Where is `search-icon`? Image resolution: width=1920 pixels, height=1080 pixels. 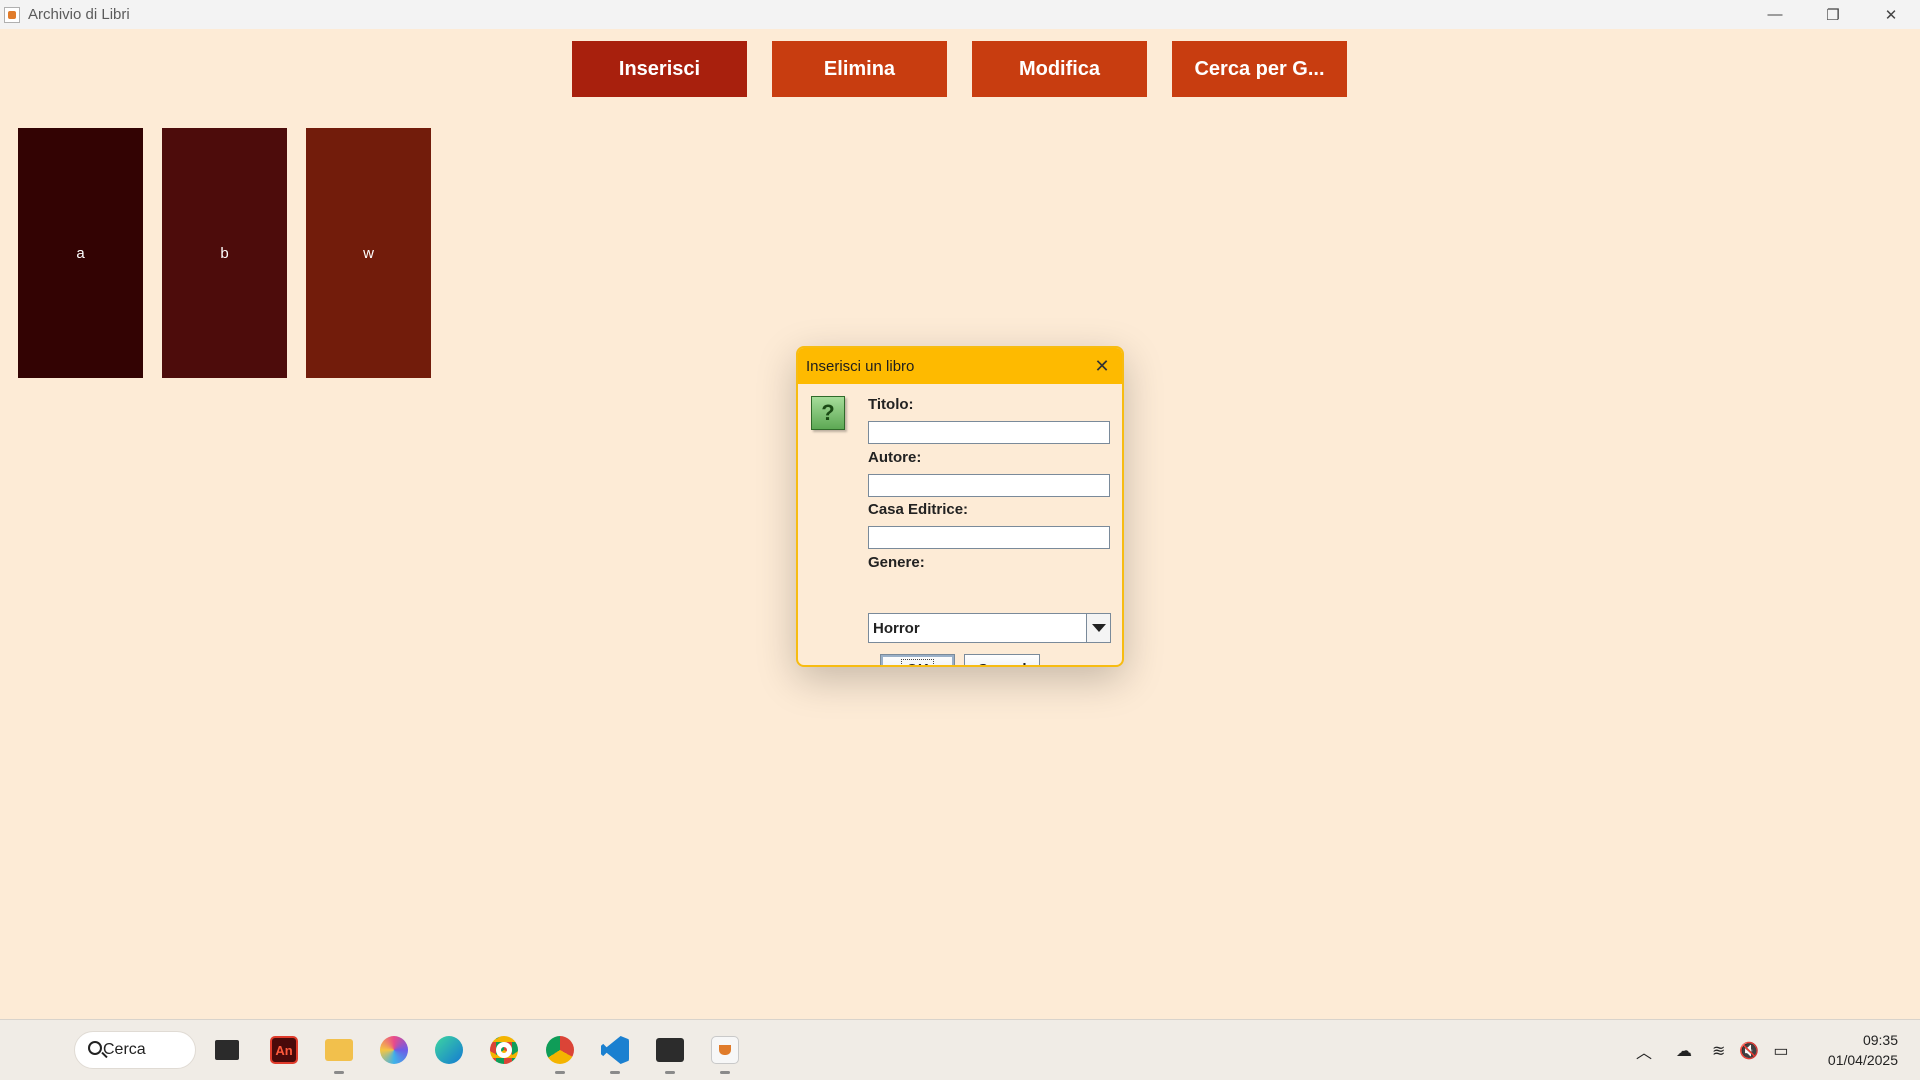 search-icon is located at coordinates (95, 1048).